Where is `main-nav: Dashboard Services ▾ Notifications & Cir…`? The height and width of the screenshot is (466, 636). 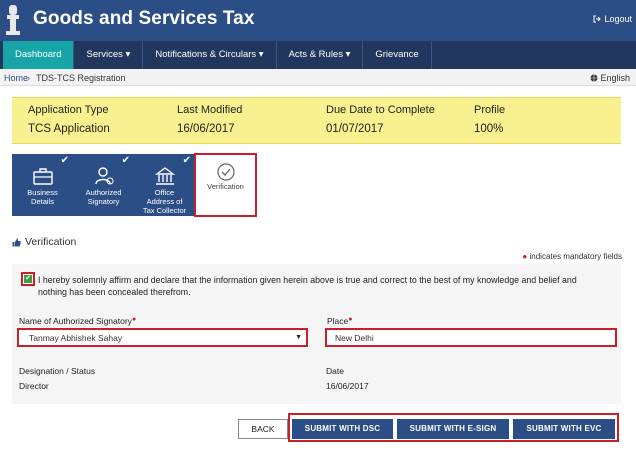
main-nav: Dashboard Services ▾ Notifications & Cir… is located at coordinates (318, 55).